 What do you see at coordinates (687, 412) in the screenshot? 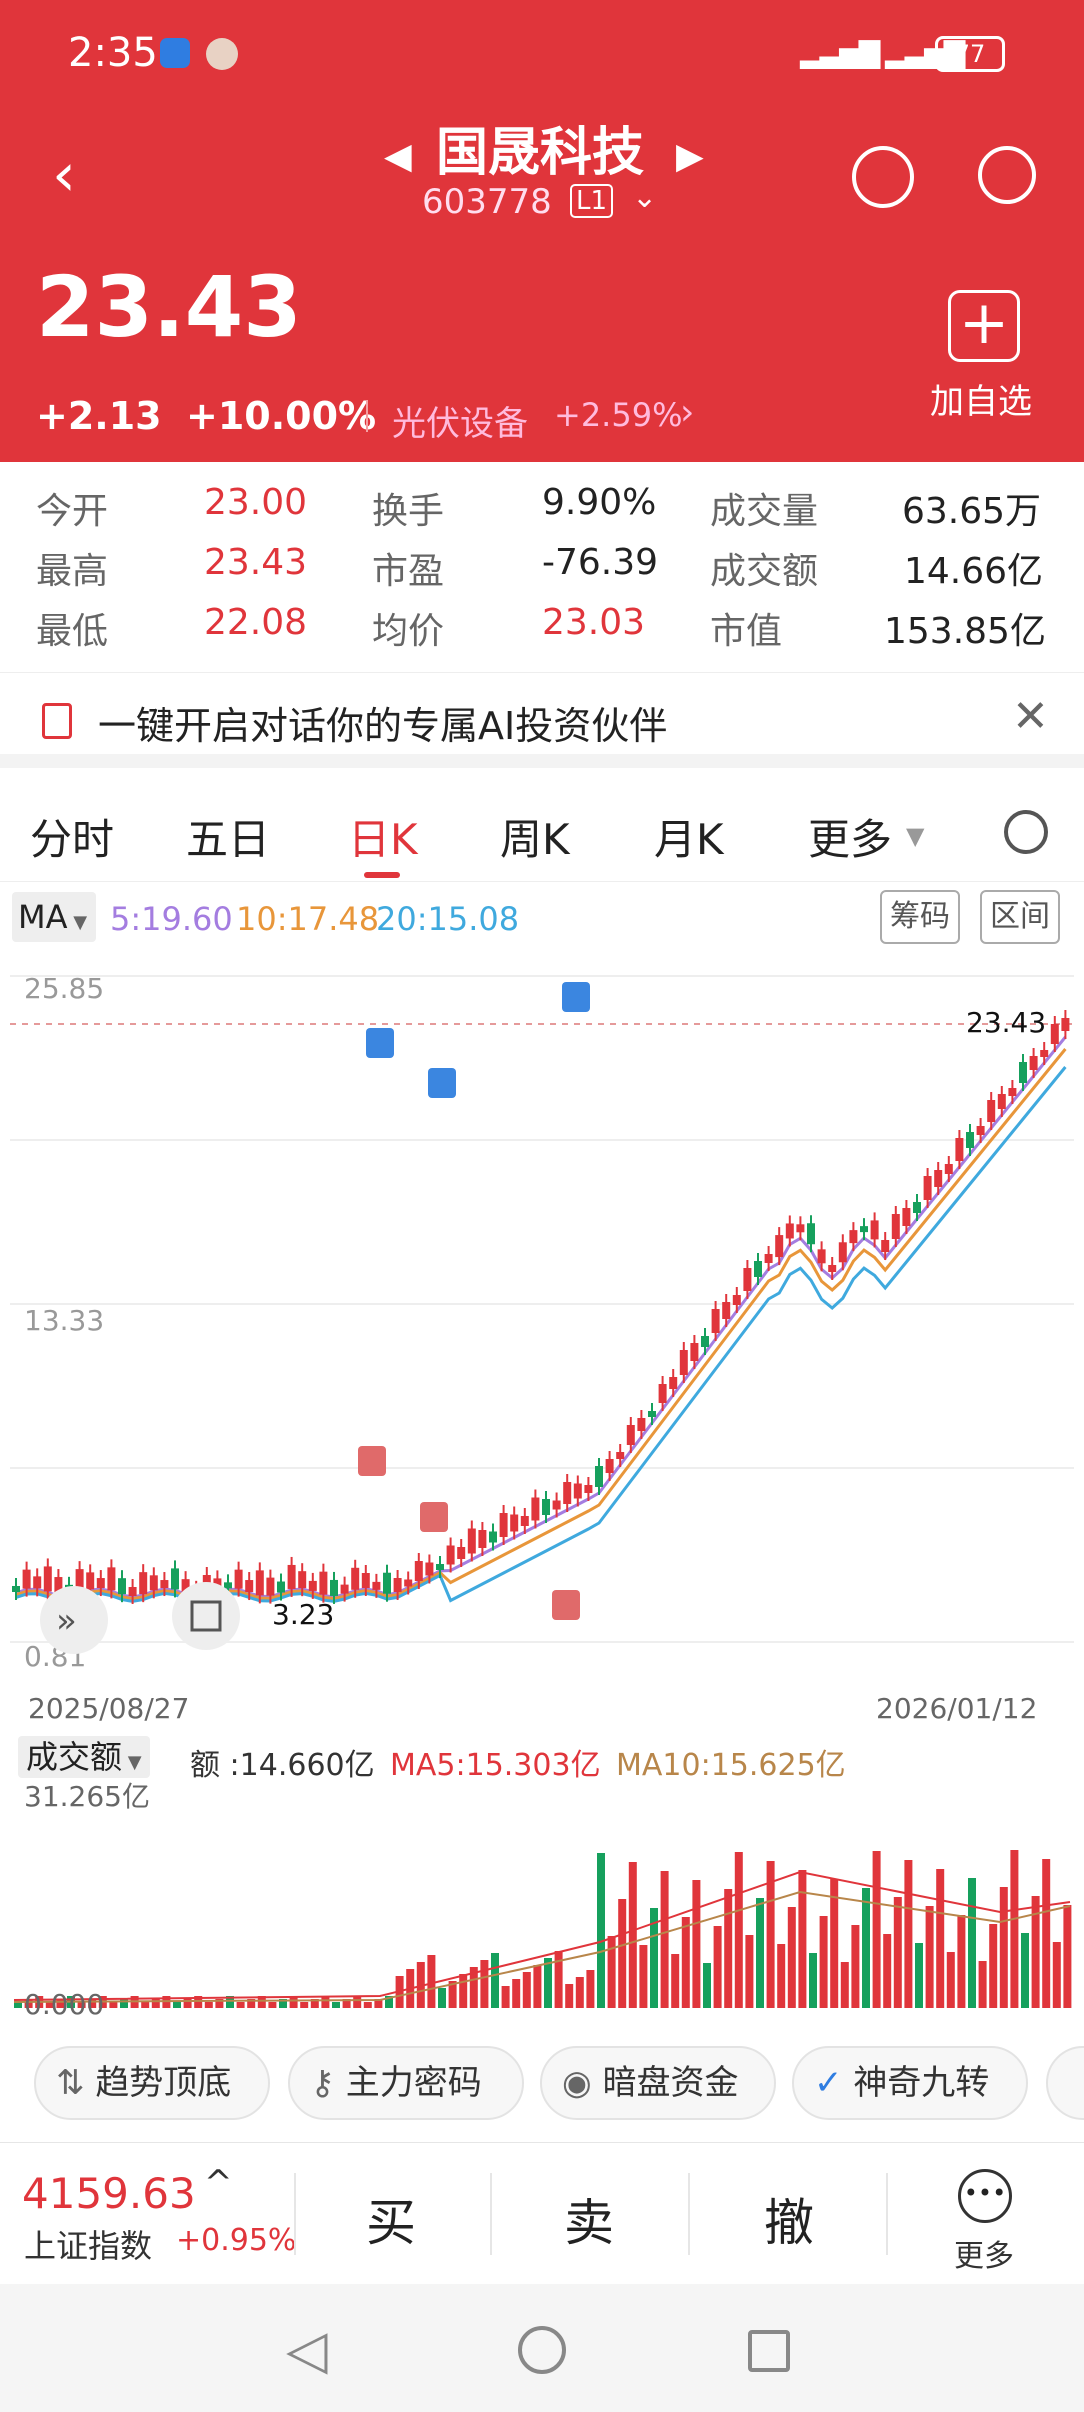
I see `chevron-right-icon: ›` at bounding box center [687, 412].